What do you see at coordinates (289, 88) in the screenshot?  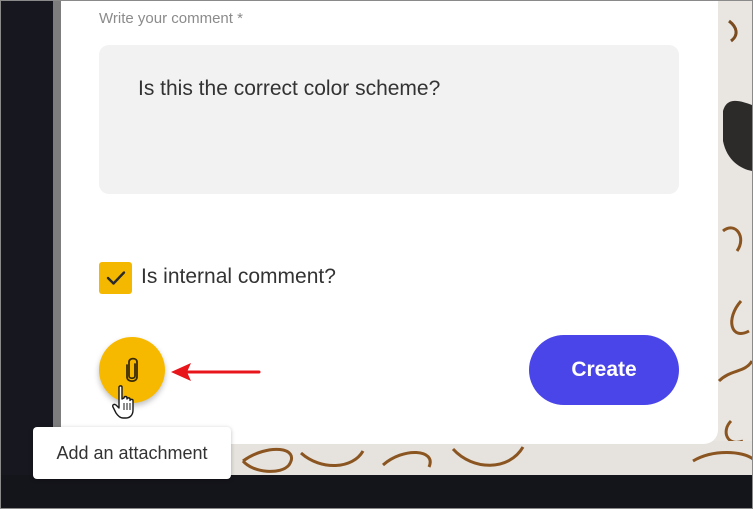 I see `comment-text: Is this the correct color scheme?` at bounding box center [289, 88].